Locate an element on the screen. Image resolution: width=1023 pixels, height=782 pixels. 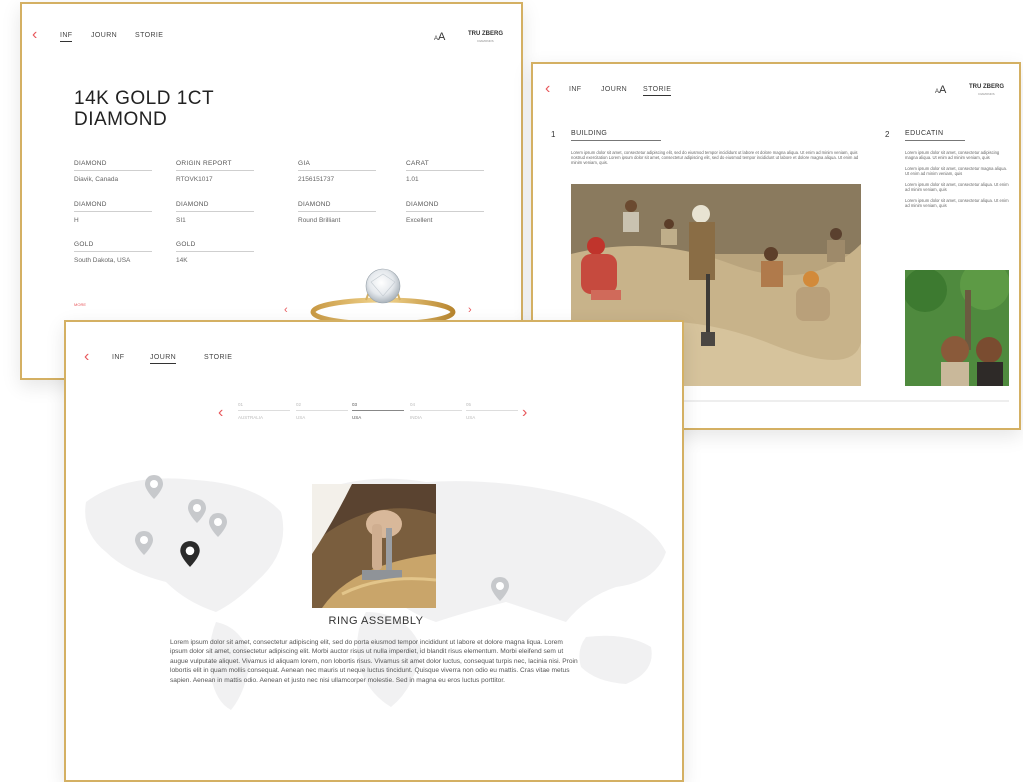
spec-item: DIAMOND Round Brilliant is located at coordinates (342, 212).